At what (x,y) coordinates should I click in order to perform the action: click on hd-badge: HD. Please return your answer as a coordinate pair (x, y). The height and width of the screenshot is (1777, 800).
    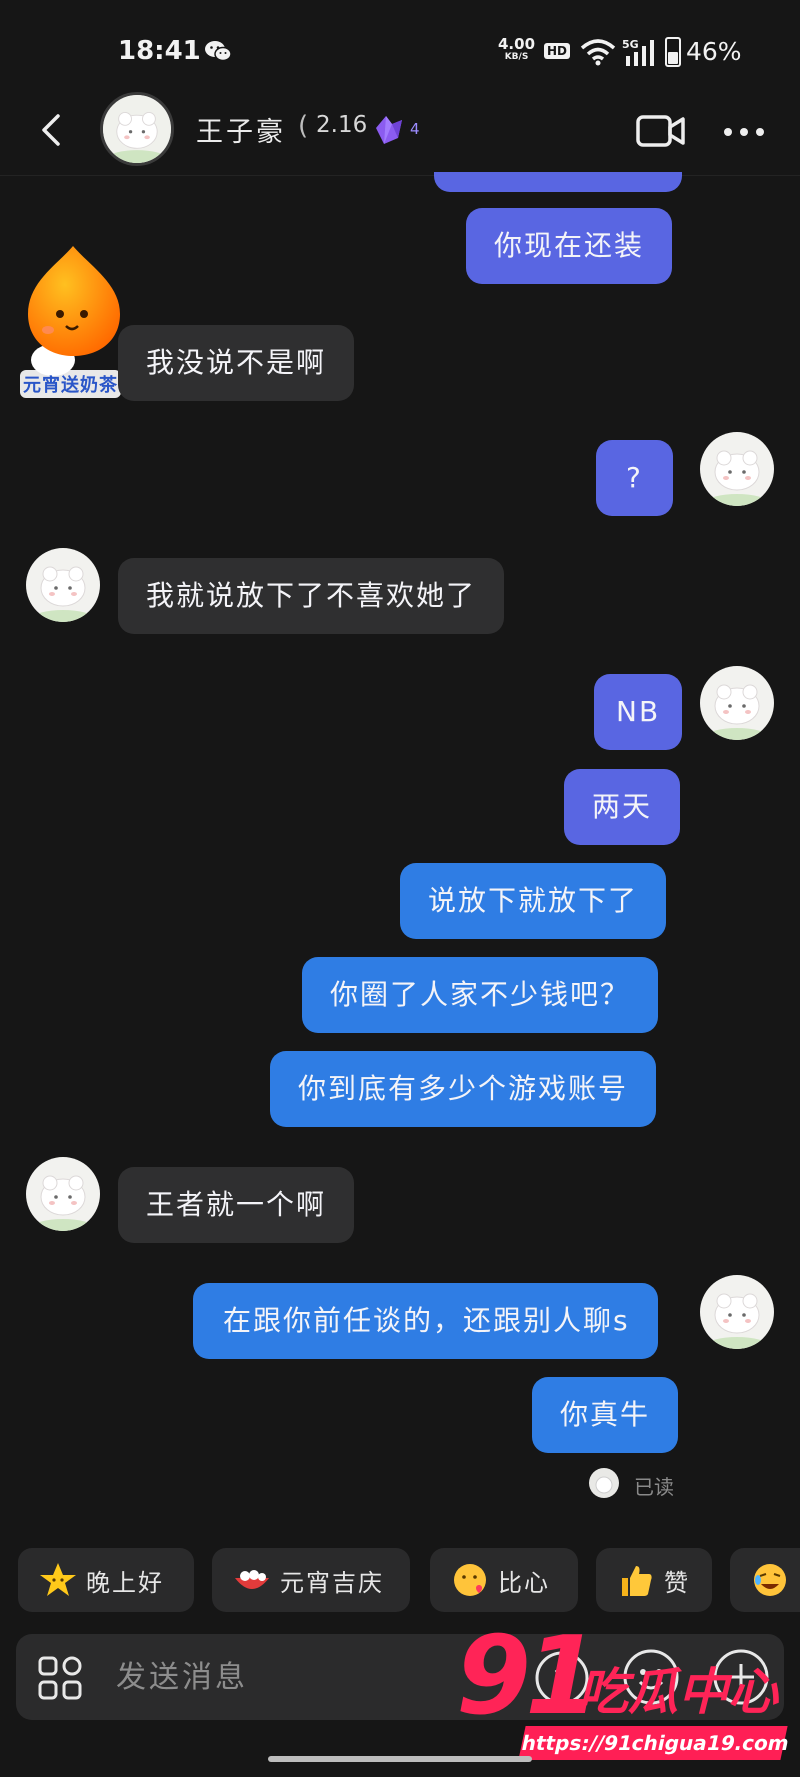
    Looking at the image, I should click on (557, 51).